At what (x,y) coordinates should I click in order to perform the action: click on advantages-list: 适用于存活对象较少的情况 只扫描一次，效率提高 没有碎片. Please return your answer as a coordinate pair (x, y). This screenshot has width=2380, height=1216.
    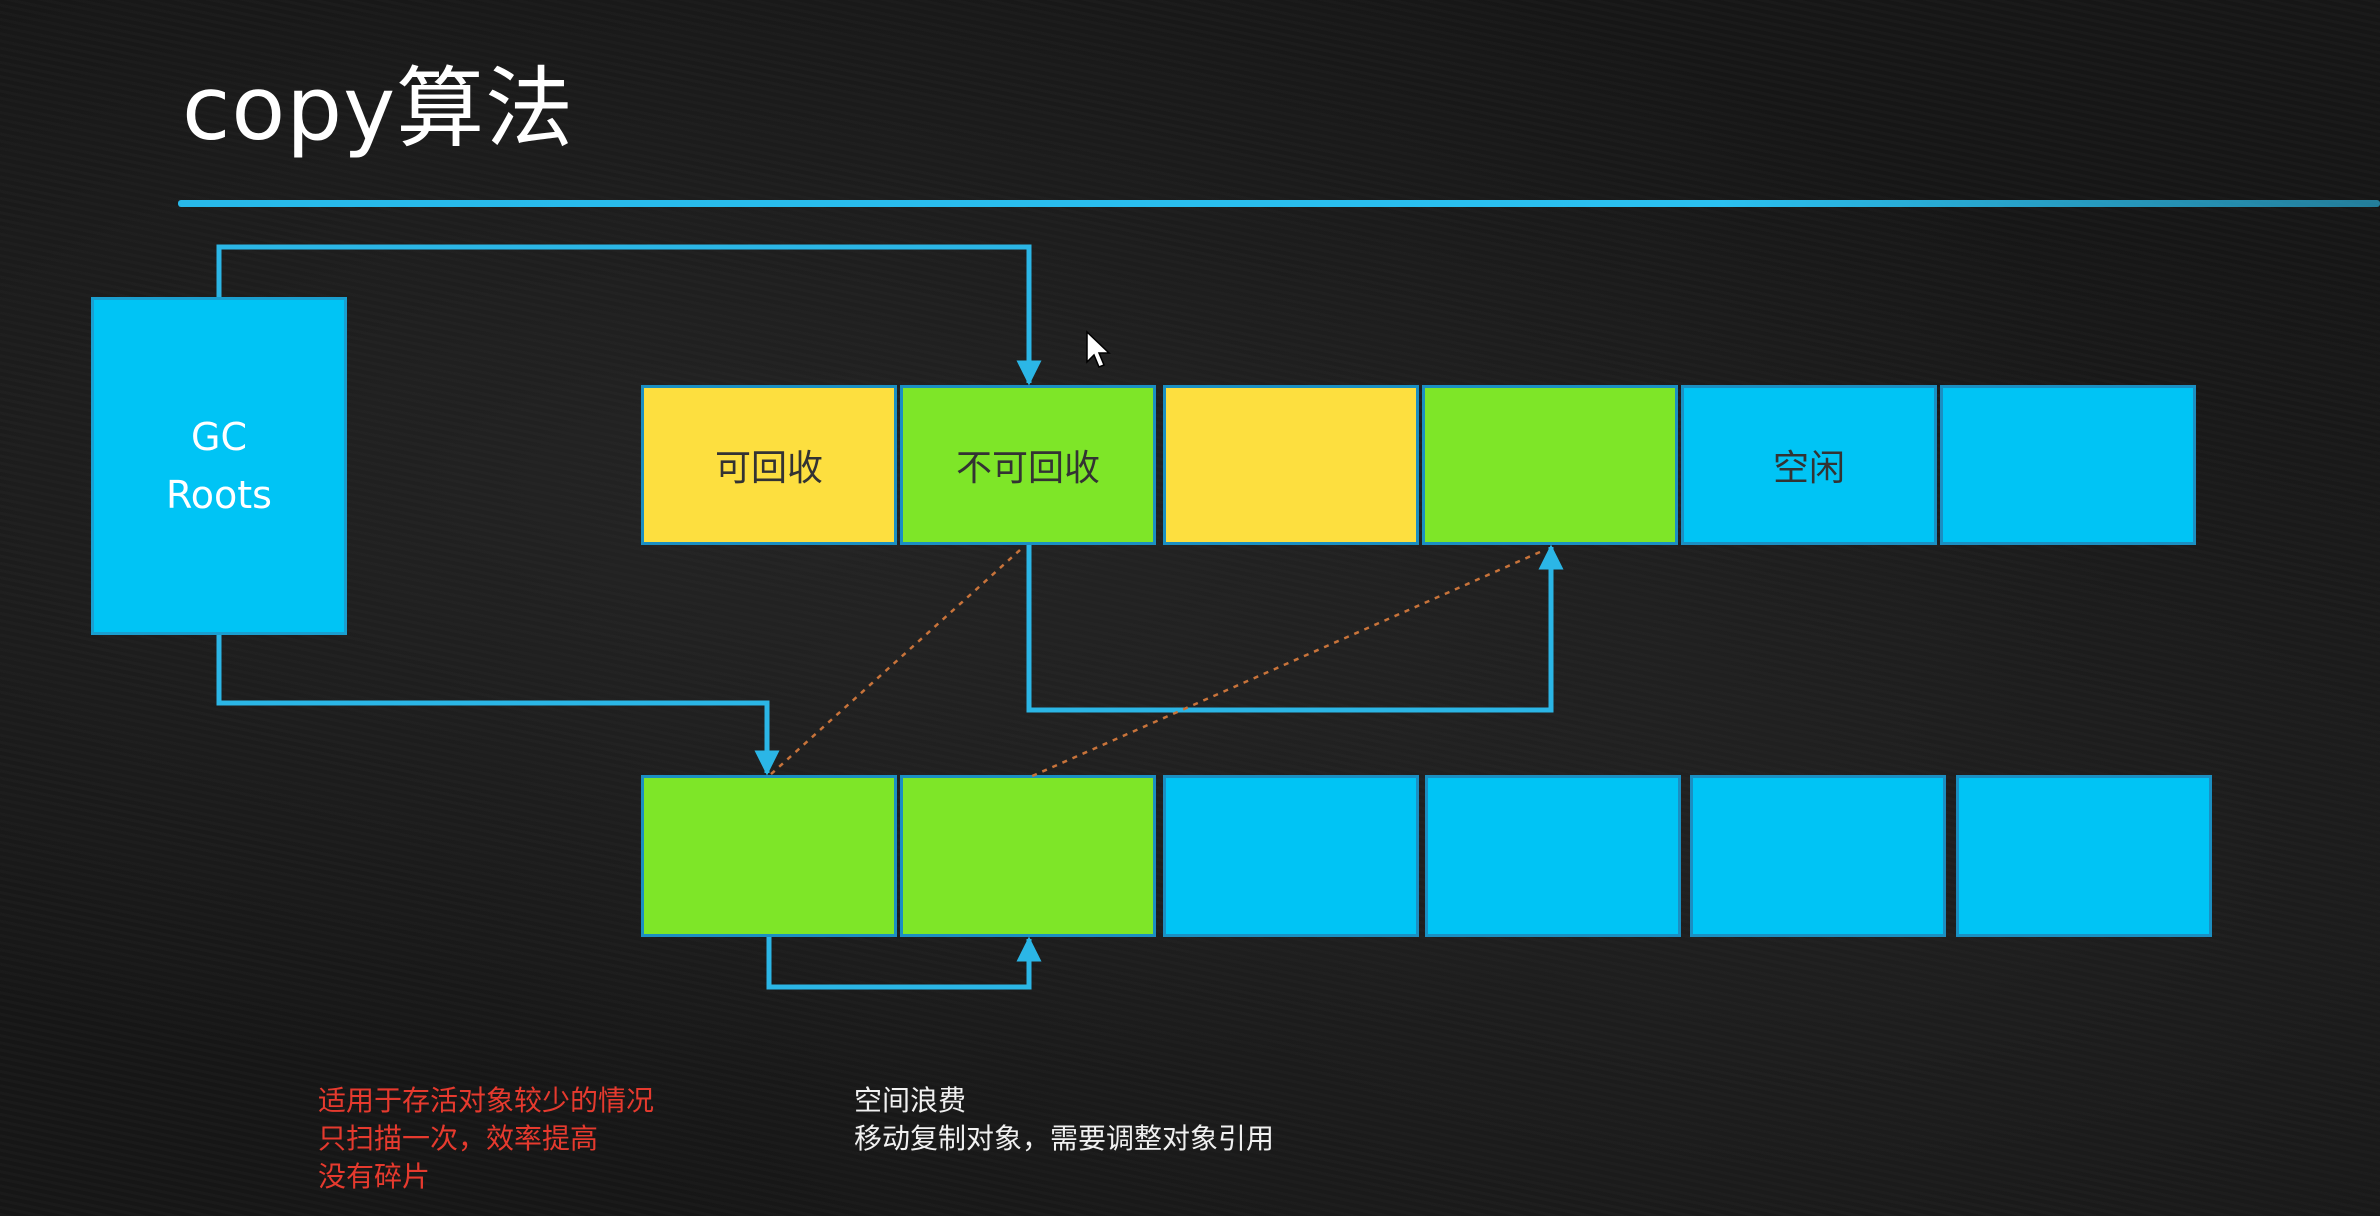
    Looking at the image, I should click on (486, 1139).